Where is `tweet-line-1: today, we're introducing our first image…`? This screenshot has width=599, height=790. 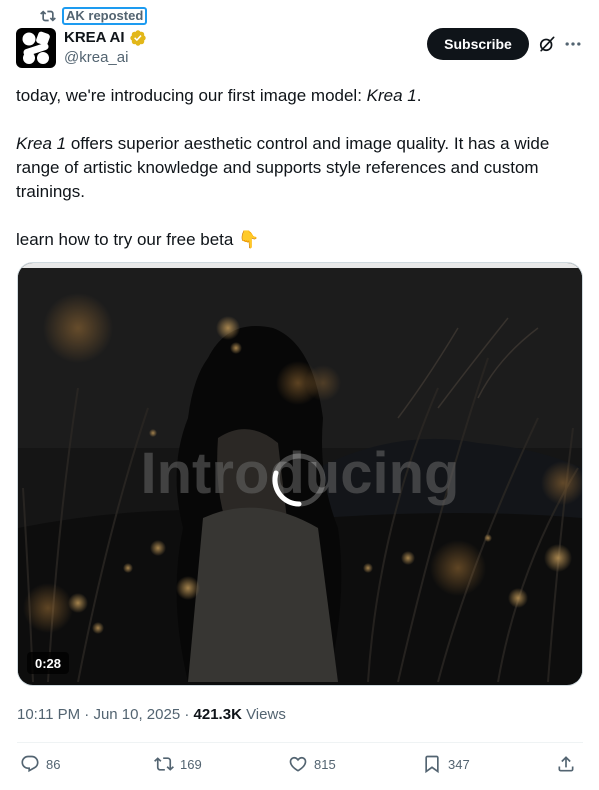
tweet-line-1: today, we're introducing our first image… is located at coordinates (219, 95).